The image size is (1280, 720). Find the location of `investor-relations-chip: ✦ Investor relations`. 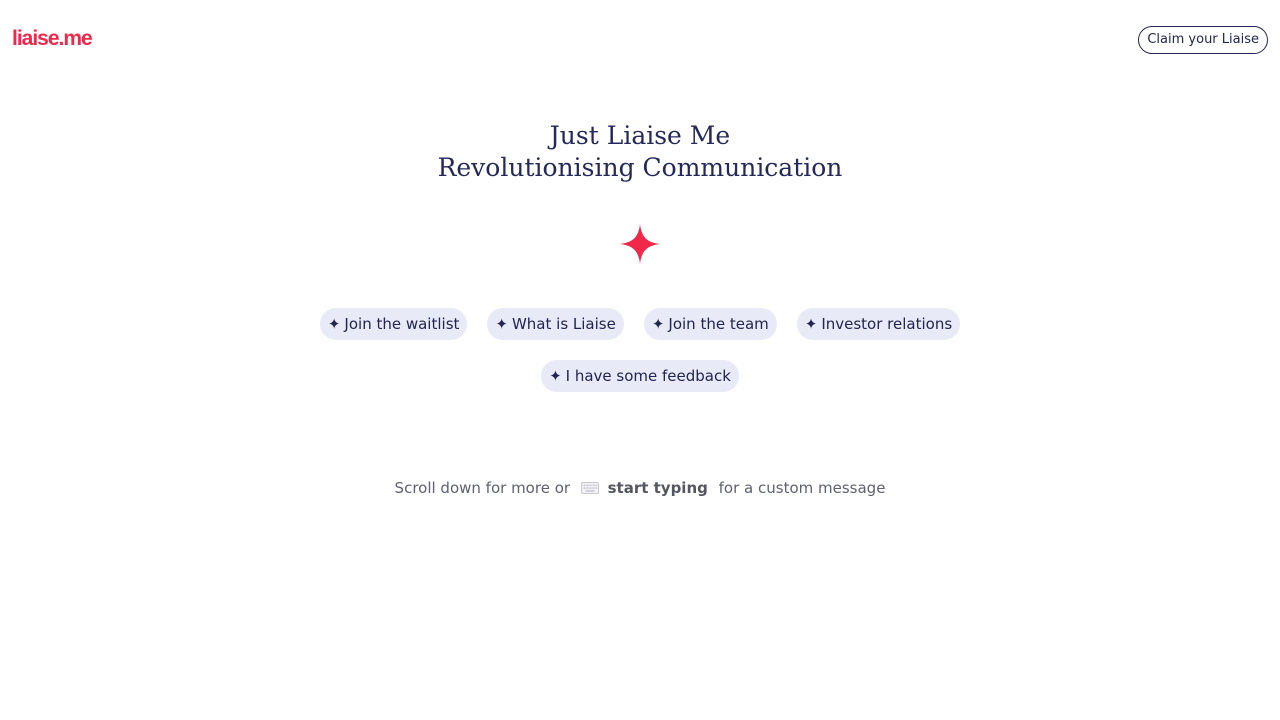

investor-relations-chip: ✦ Investor relations is located at coordinates (878, 324).